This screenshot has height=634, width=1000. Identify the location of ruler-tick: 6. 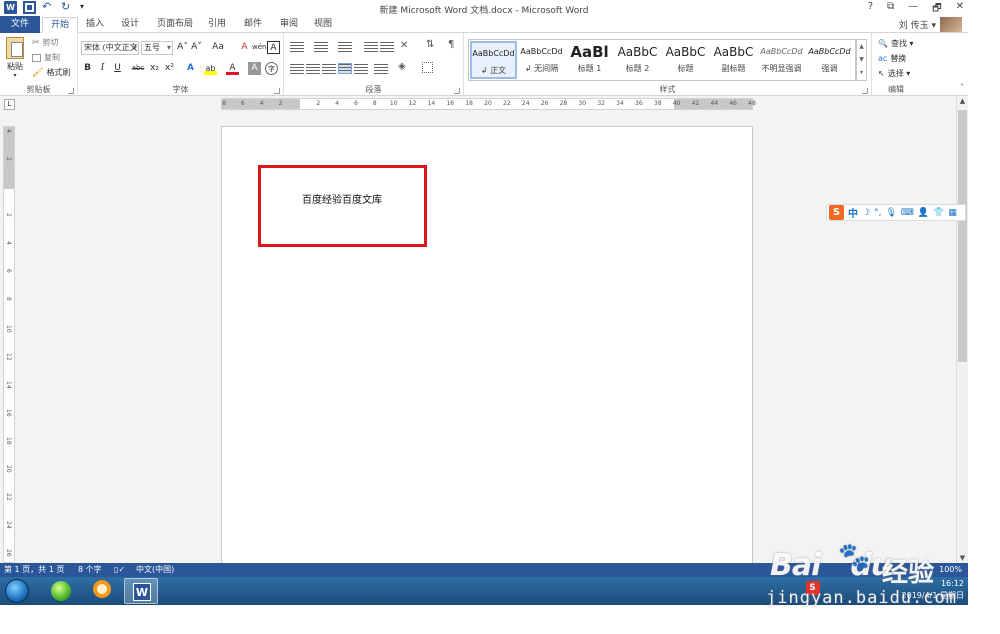
(356, 103).